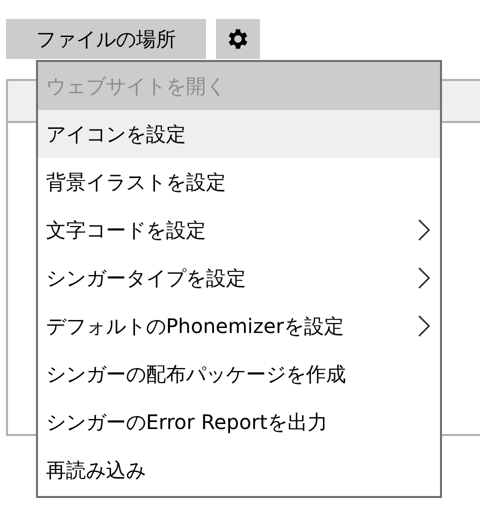 This screenshot has height=518, width=480. Describe the element at coordinates (239, 374) in the screenshot. I see `menu-item: シンガーの配布パッケージを作成` at that location.